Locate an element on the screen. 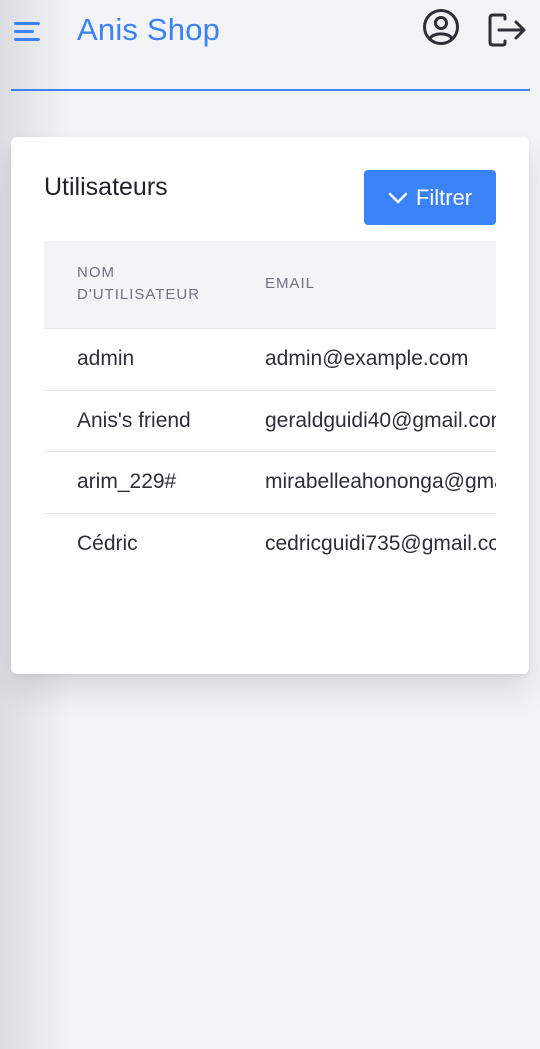  table-row: Cédric cedricguidi735@gmail.com is located at coordinates (270, 545).